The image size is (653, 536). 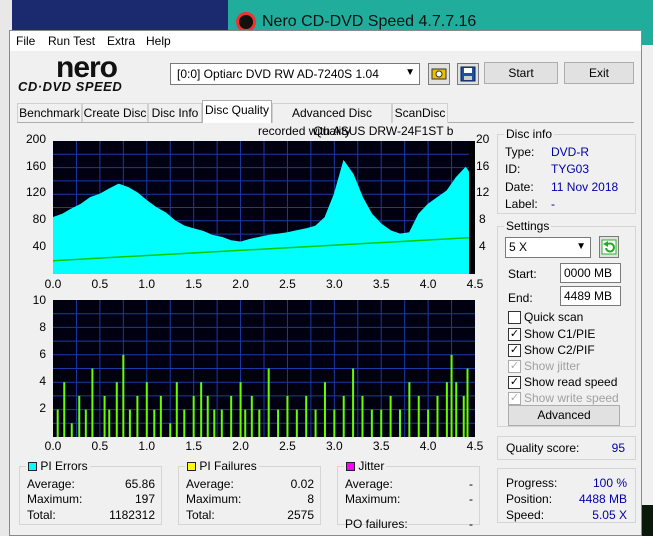 What do you see at coordinates (618, 448) in the screenshot?
I see `quality-score-value: 95` at bounding box center [618, 448].